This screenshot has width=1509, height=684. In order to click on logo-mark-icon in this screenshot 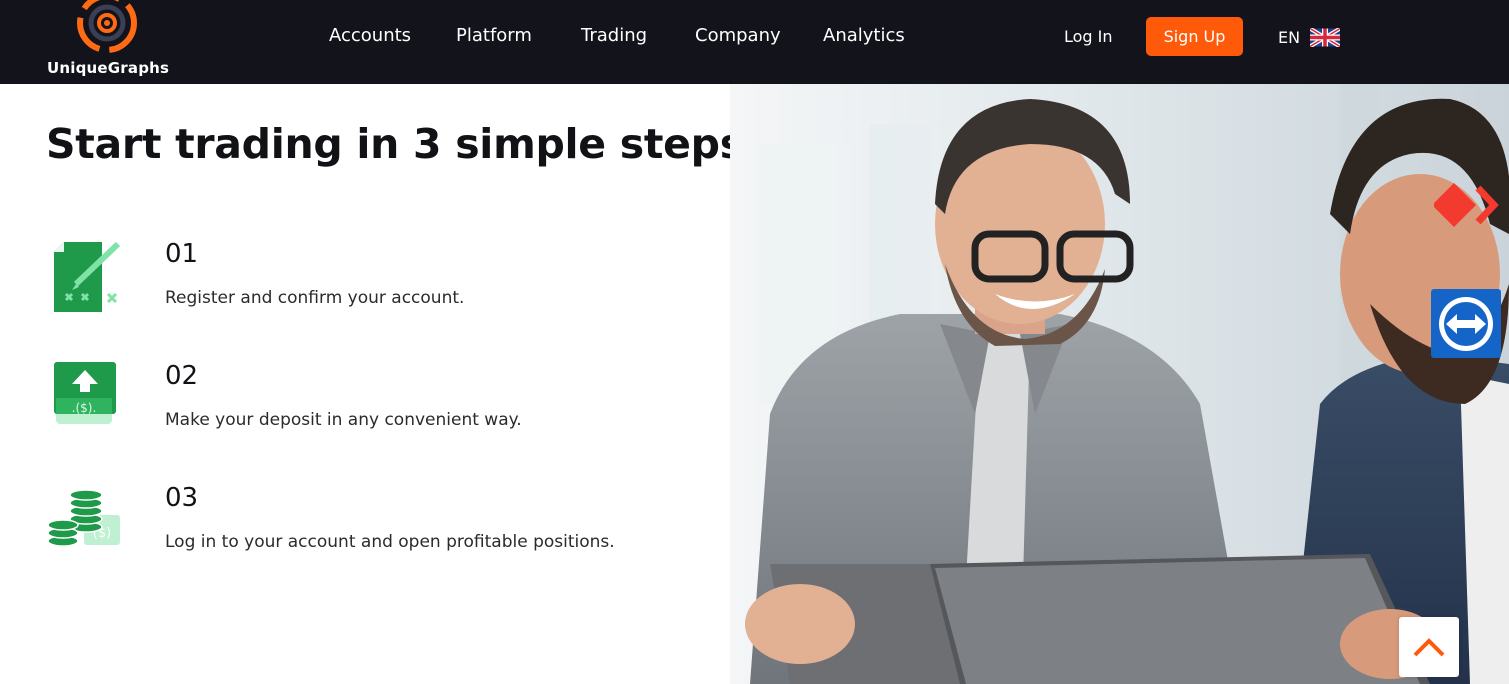, I will do `click(107, 26)`.